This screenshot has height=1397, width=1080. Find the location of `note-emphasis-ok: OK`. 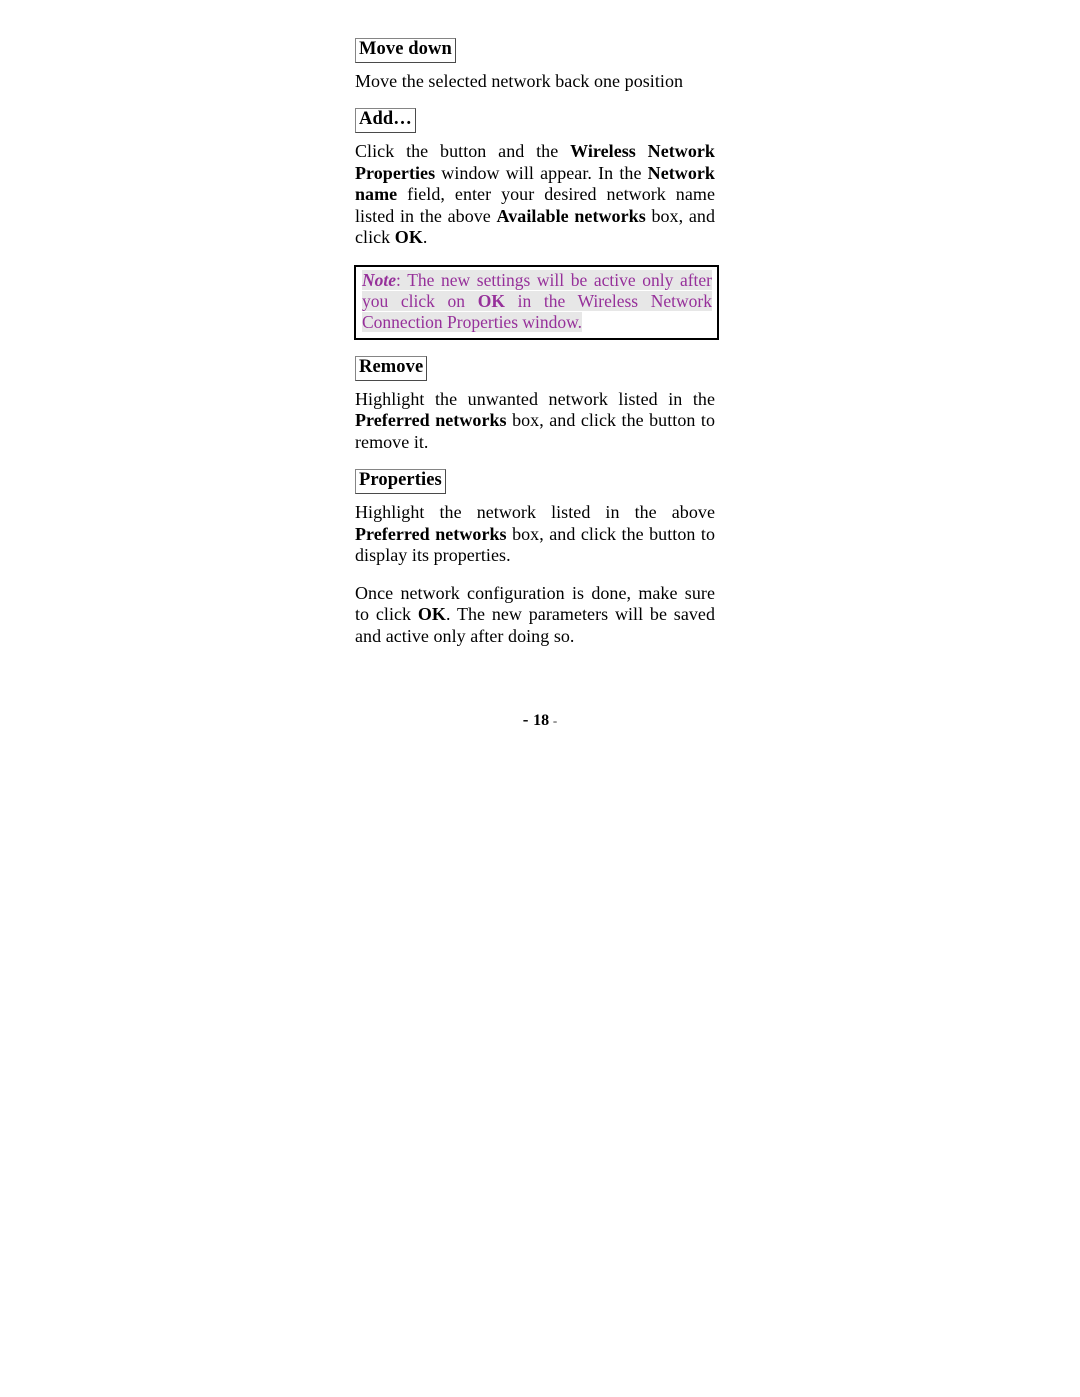

note-emphasis-ok: OK is located at coordinates (491, 301).